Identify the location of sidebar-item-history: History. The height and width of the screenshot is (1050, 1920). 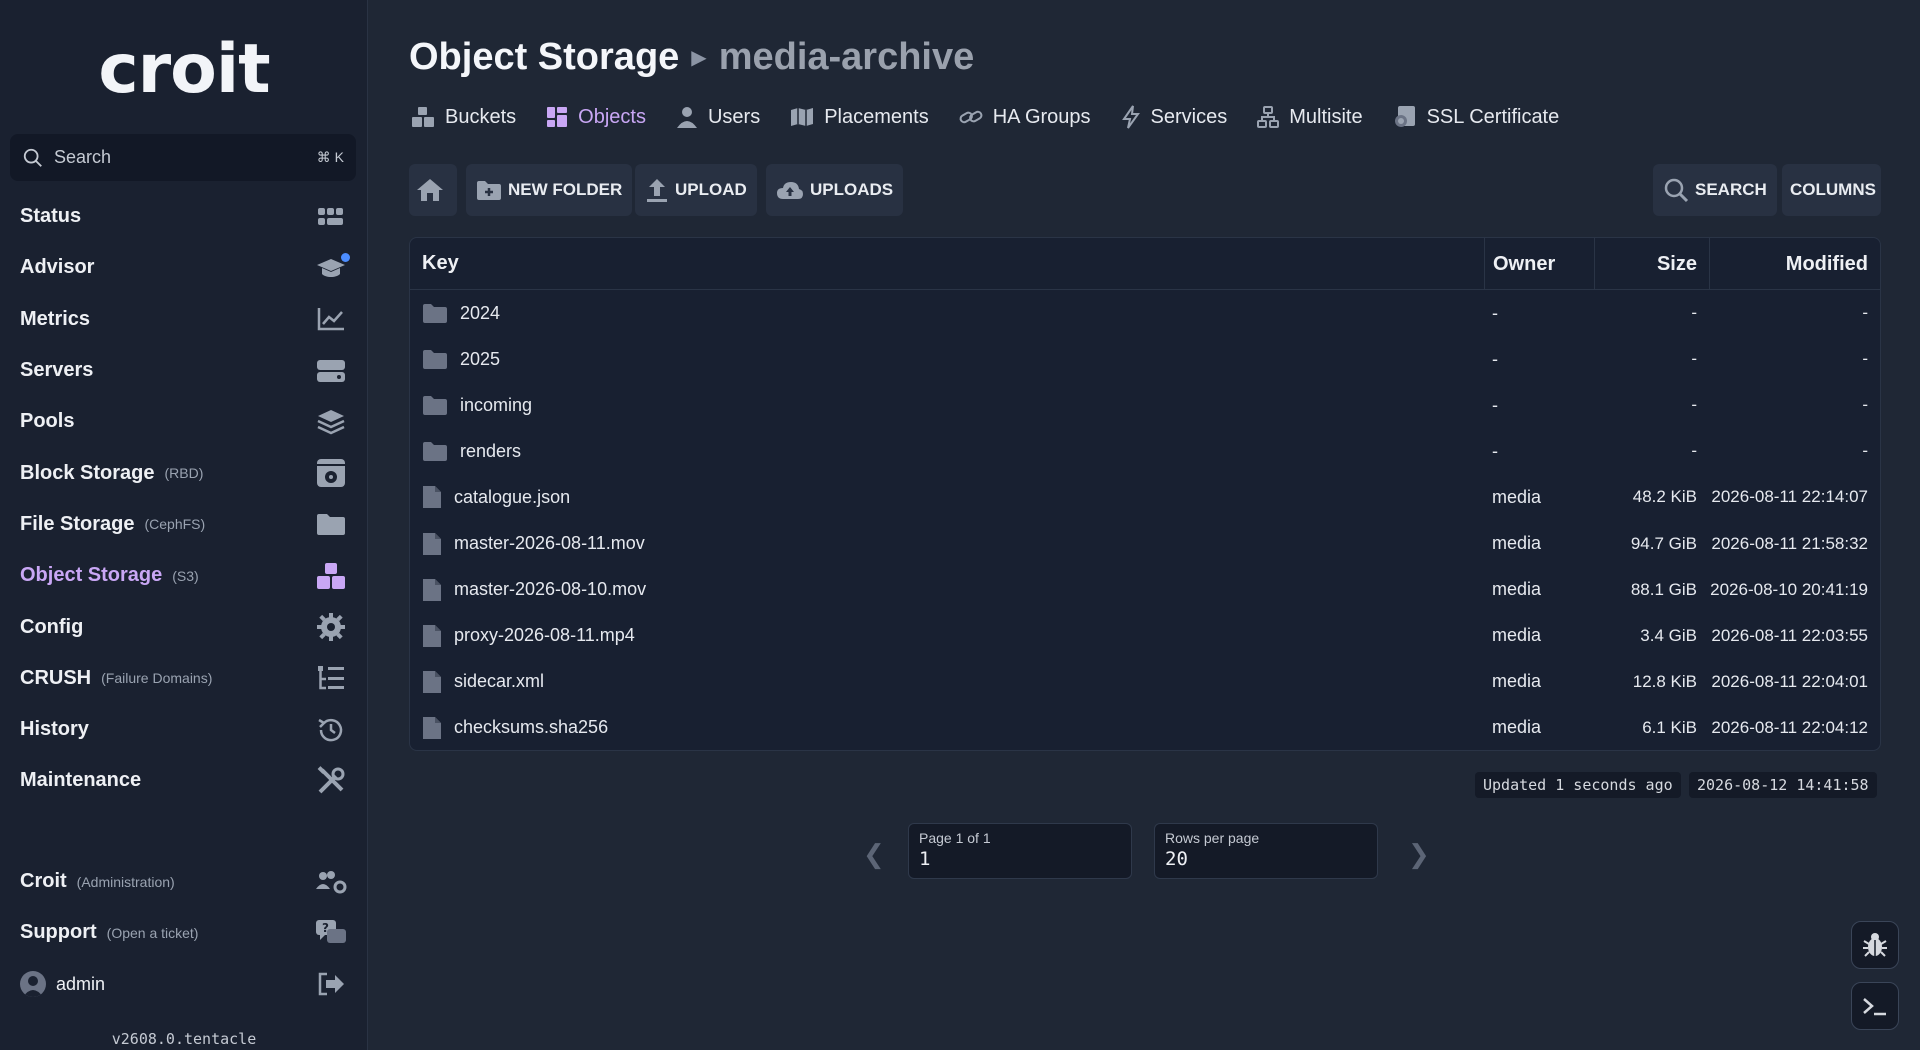
(184, 729).